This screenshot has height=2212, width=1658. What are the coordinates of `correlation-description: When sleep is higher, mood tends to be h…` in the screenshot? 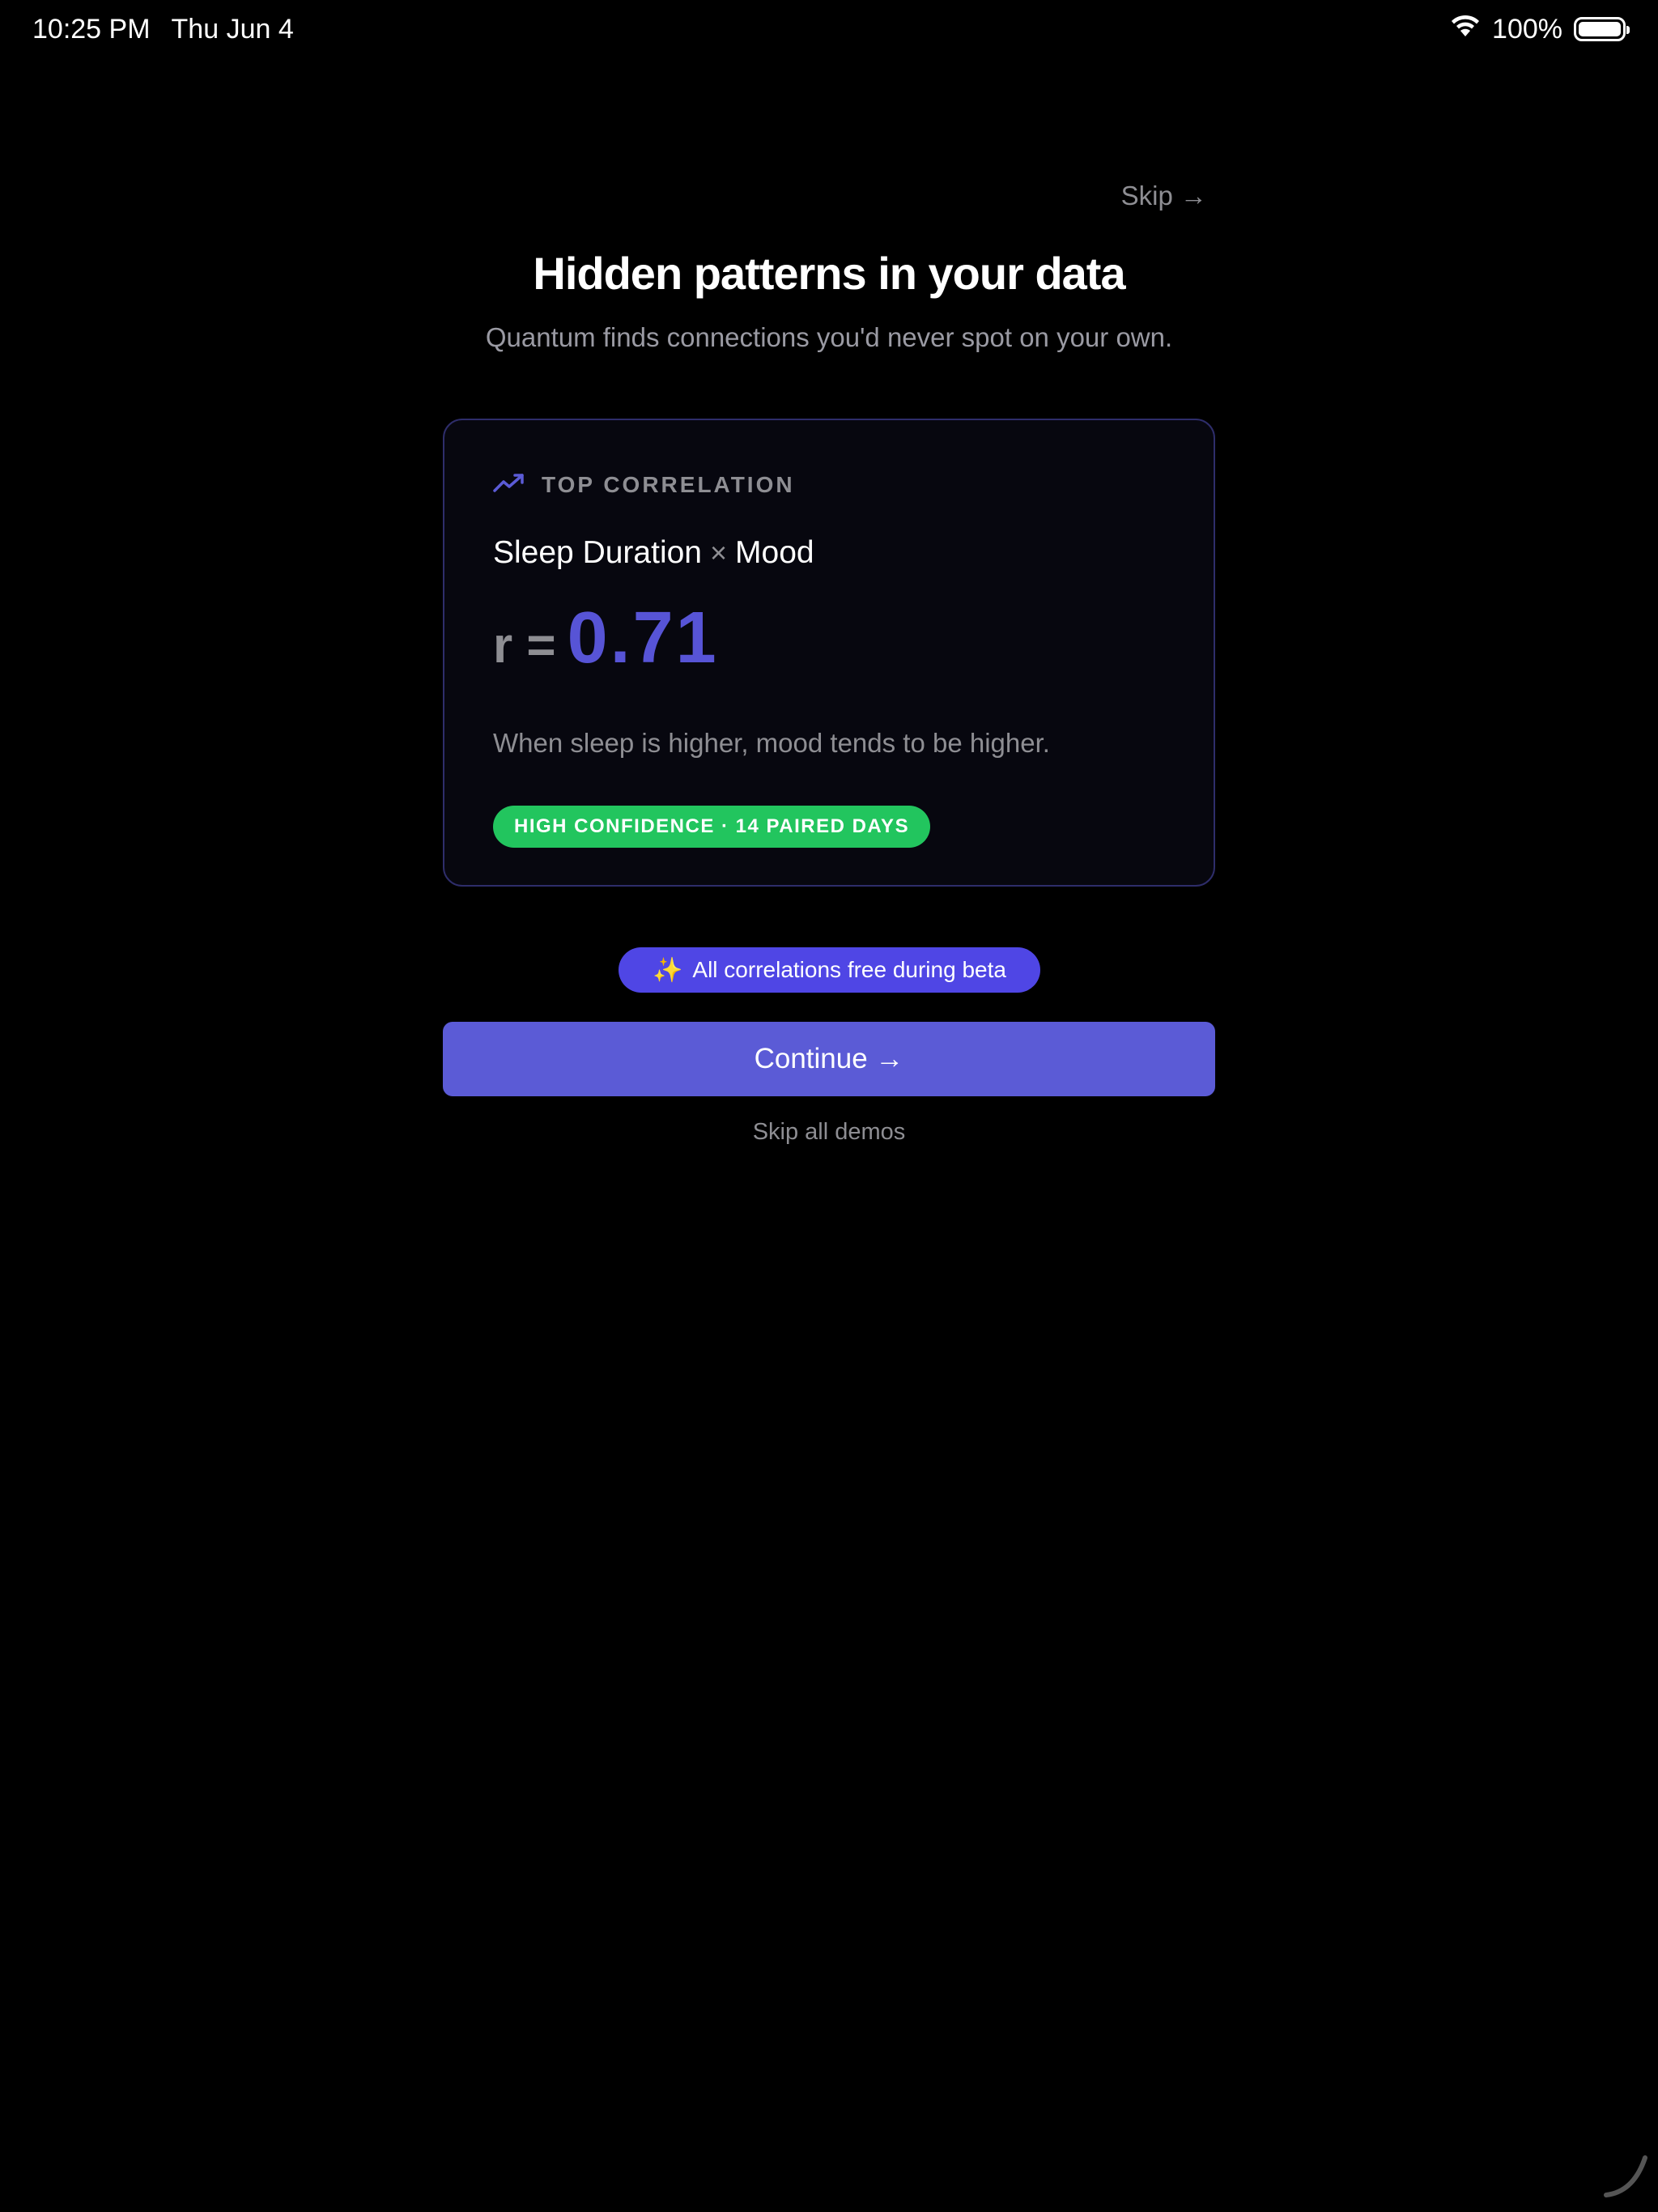 It's located at (771, 743).